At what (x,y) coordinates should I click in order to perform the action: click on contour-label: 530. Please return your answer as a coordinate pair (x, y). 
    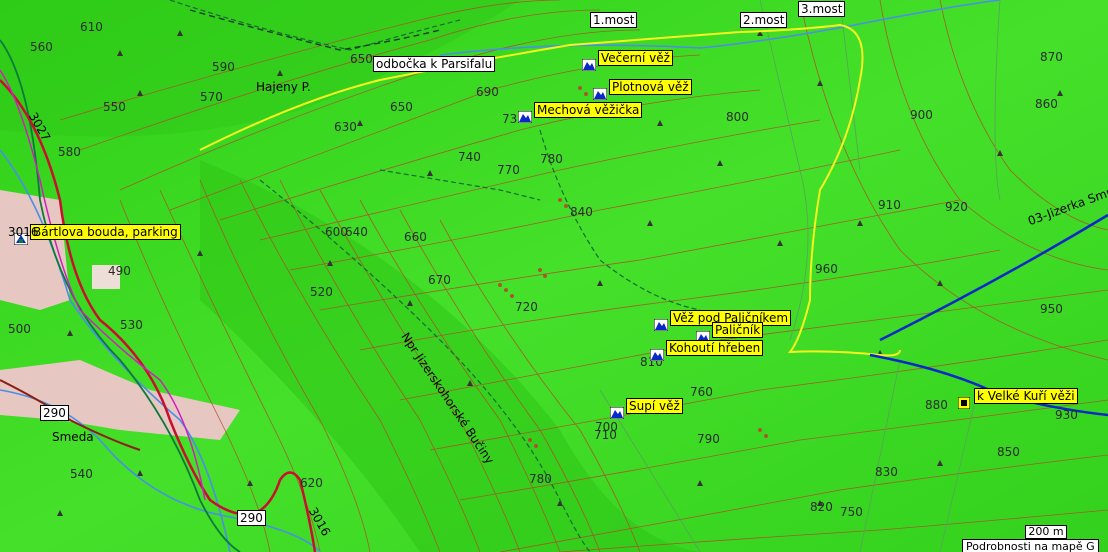
    Looking at the image, I should click on (131, 325).